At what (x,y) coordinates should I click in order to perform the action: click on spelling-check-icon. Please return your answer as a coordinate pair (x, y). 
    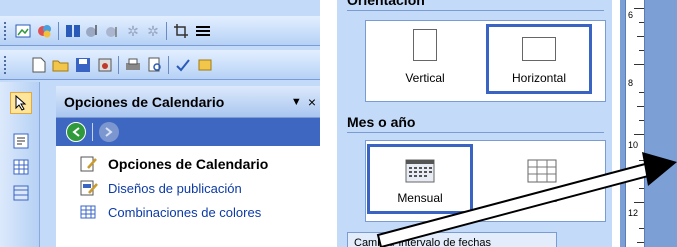
    Looking at the image, I should click on (183, 65).